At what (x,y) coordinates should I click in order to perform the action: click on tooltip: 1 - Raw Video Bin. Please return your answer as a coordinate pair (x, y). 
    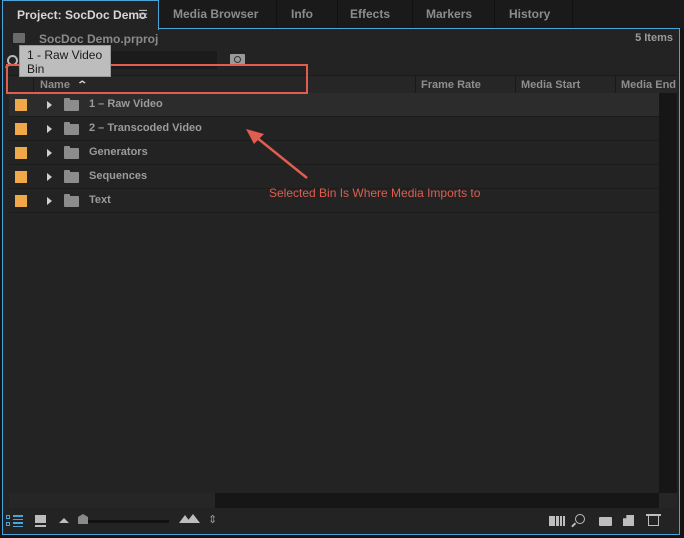
    Looking at the image, I should click on (65, 61).